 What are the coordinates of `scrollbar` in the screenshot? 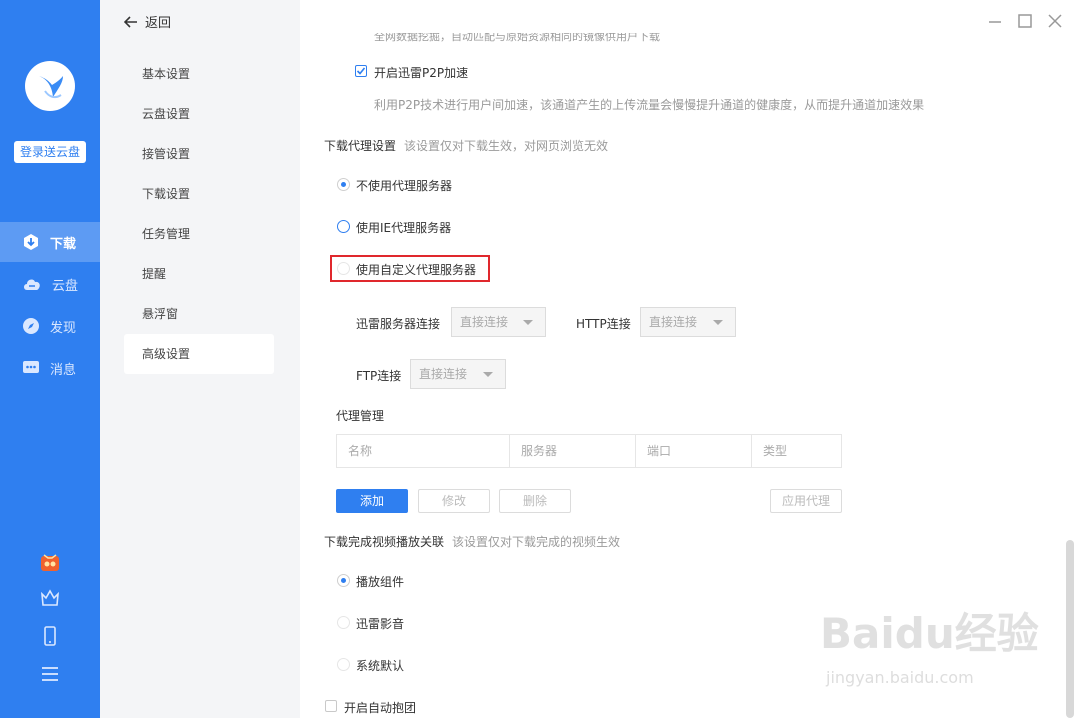 It's located at (1070, 629).